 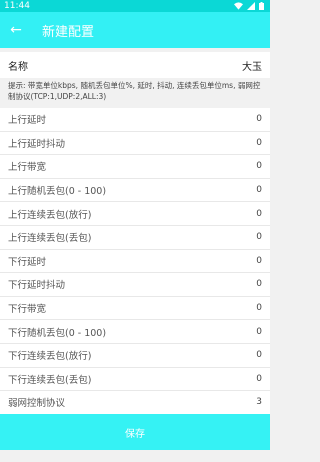 I want to click on name-label: 名称, so click(x=18, y=67).